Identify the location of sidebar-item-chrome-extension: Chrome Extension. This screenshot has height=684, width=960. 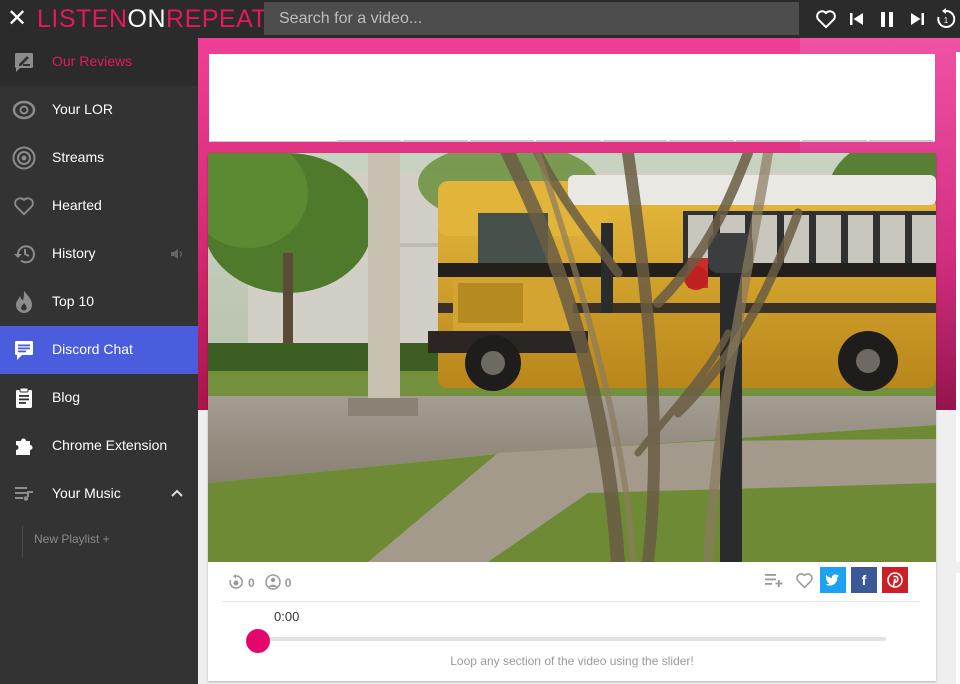
(99, 446).